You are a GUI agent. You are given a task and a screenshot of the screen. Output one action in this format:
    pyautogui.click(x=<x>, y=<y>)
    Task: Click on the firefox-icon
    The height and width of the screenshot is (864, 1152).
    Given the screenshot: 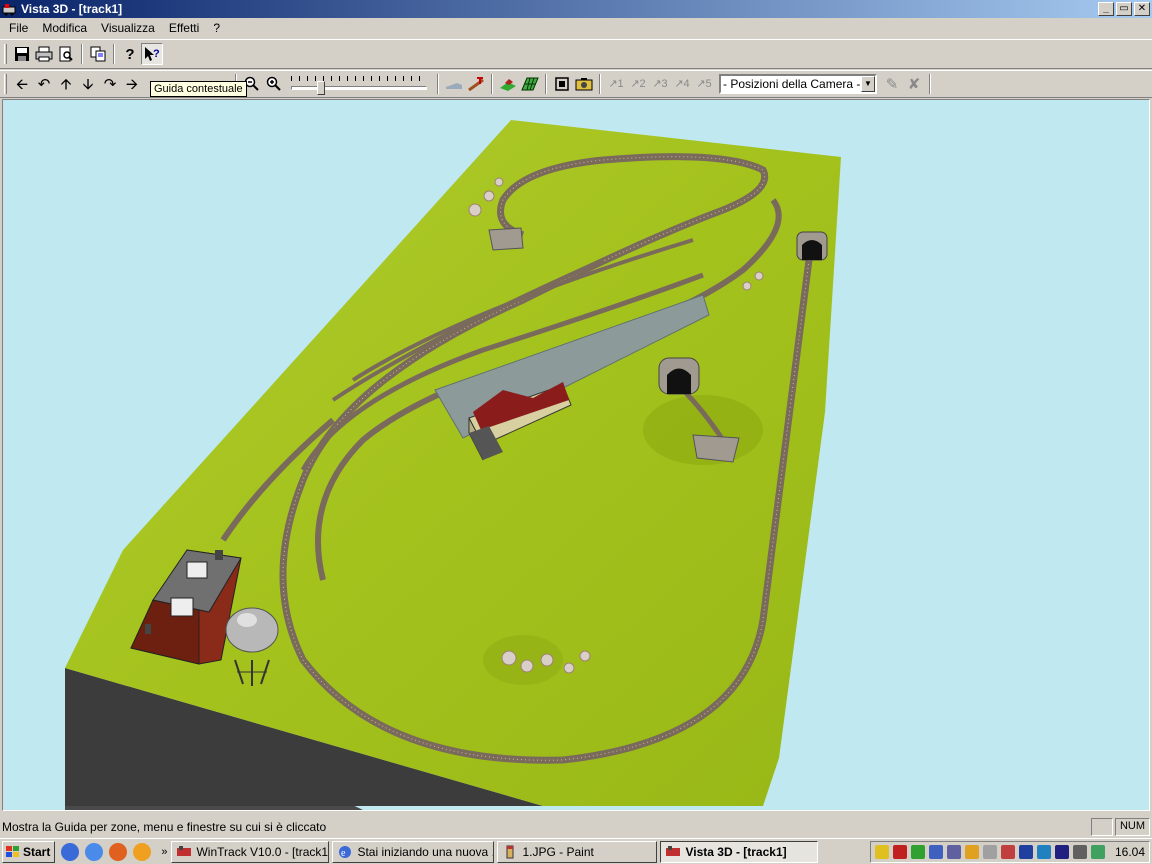 What is the action you would take?
    pyautogui.click(x=118, y=851)
    